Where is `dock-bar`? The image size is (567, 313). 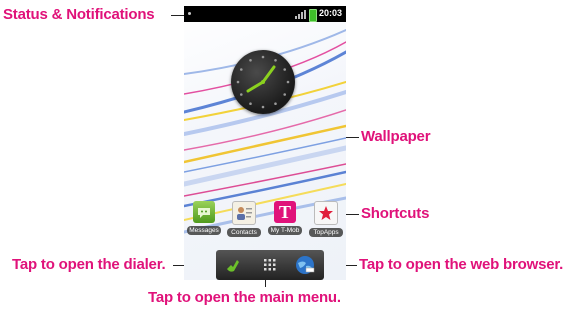 dock-bar is located at coordinates (270, 265).